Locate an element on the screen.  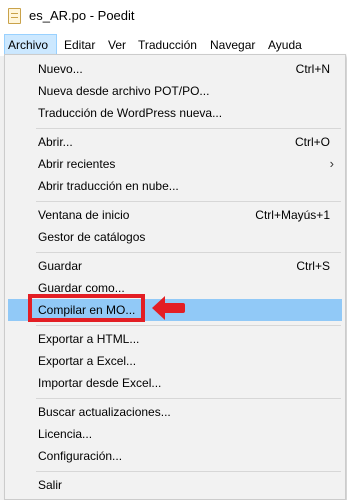
menu-item-nuevo: Nuevo... Ctrl+N is located at coordinates (175, 69).